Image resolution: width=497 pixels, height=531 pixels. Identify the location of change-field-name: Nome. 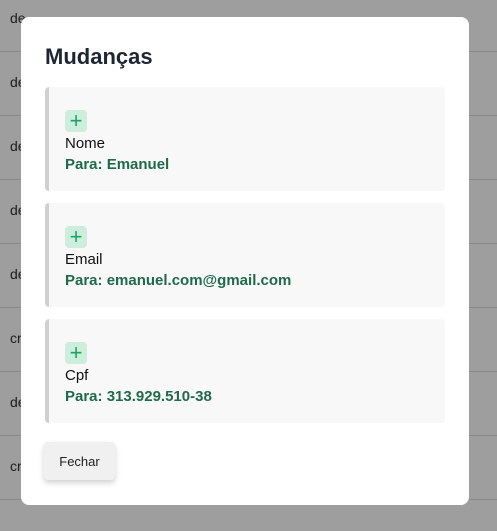
(85, 143).